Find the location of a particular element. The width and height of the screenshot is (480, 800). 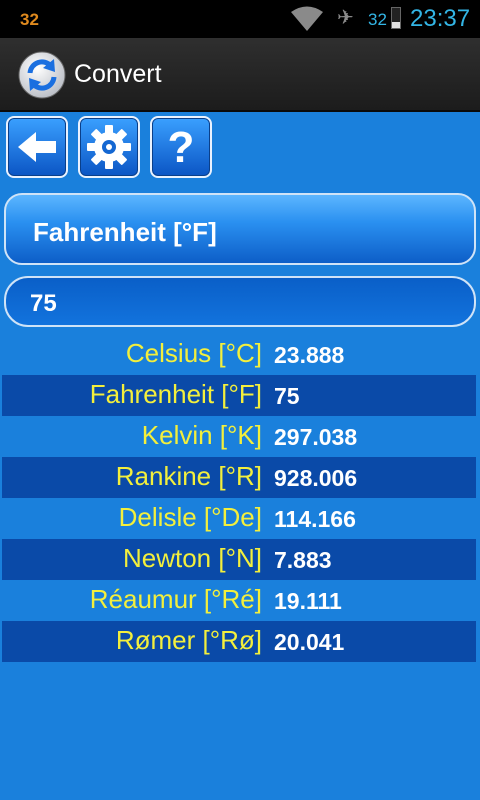

unit-value: 297.038 is located at coordinates (316, 437).